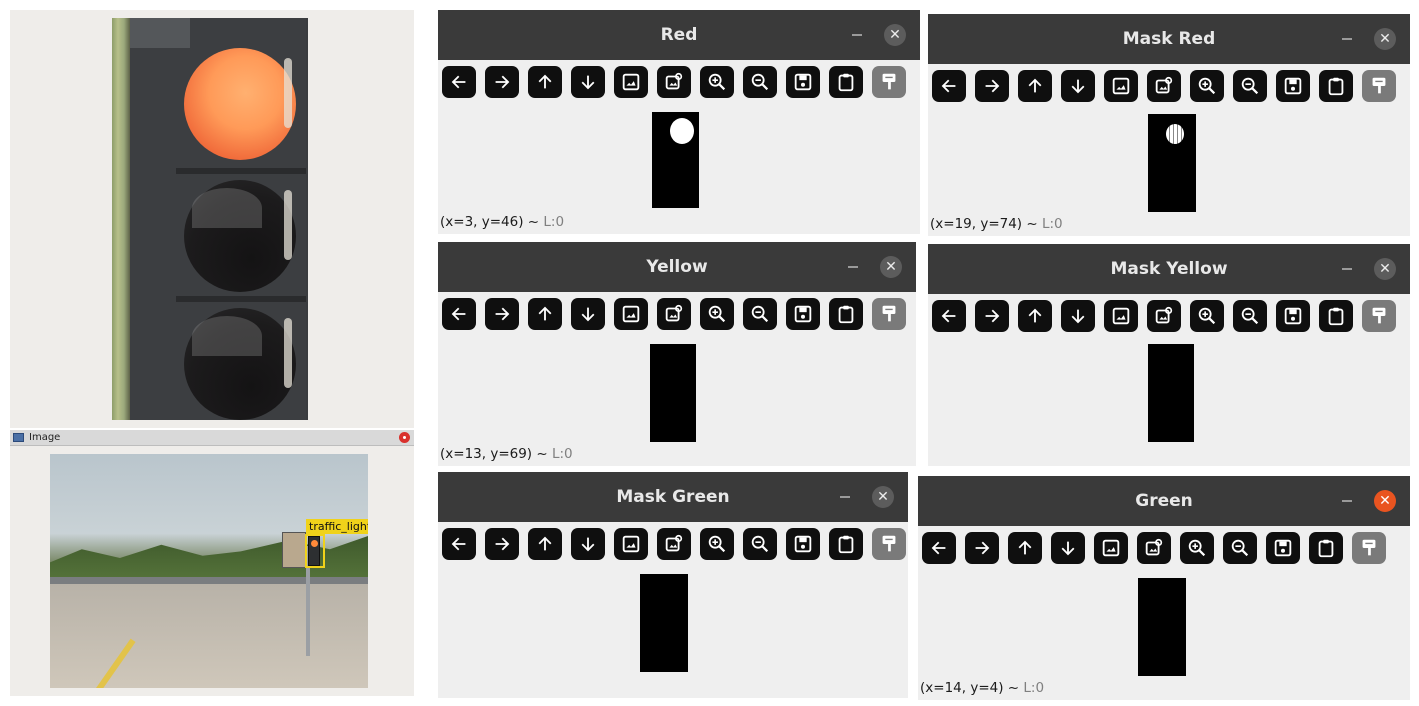 This screenshot has width=1419, height=706. I want to click on window-titlebar: Mask Red ✕, so click(1169, 39).